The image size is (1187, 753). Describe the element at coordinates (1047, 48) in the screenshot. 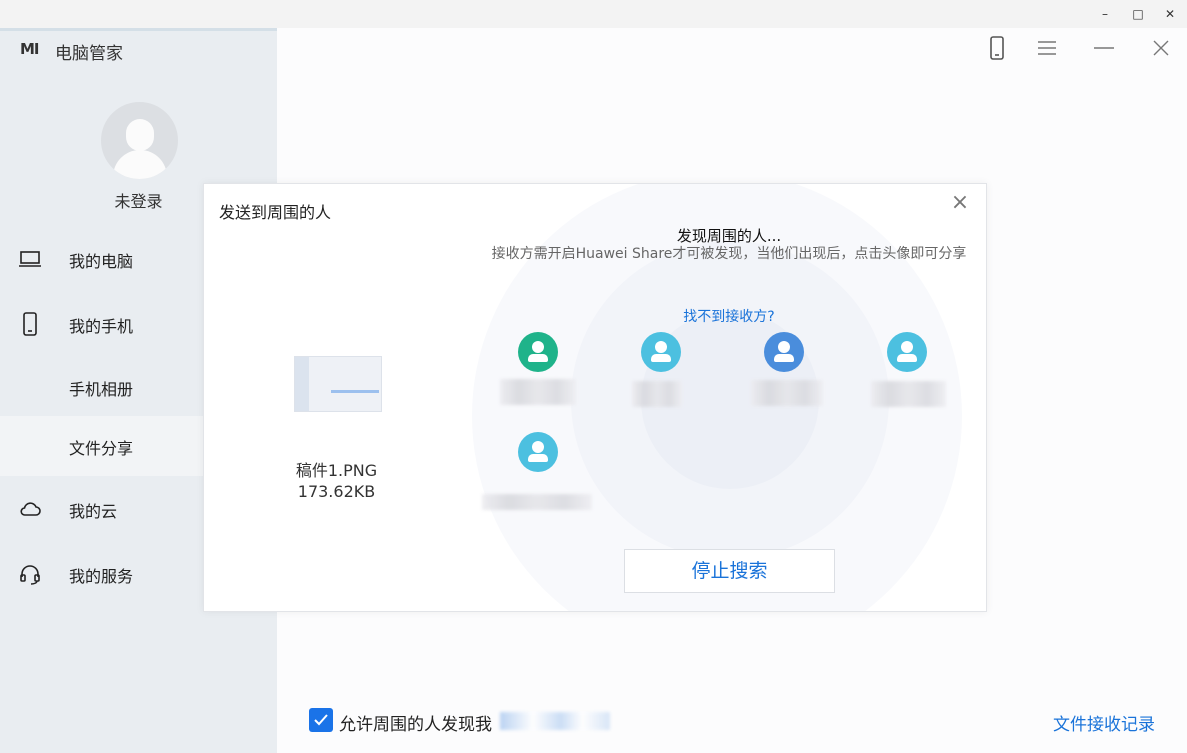

I see `menu-icon` at that location.